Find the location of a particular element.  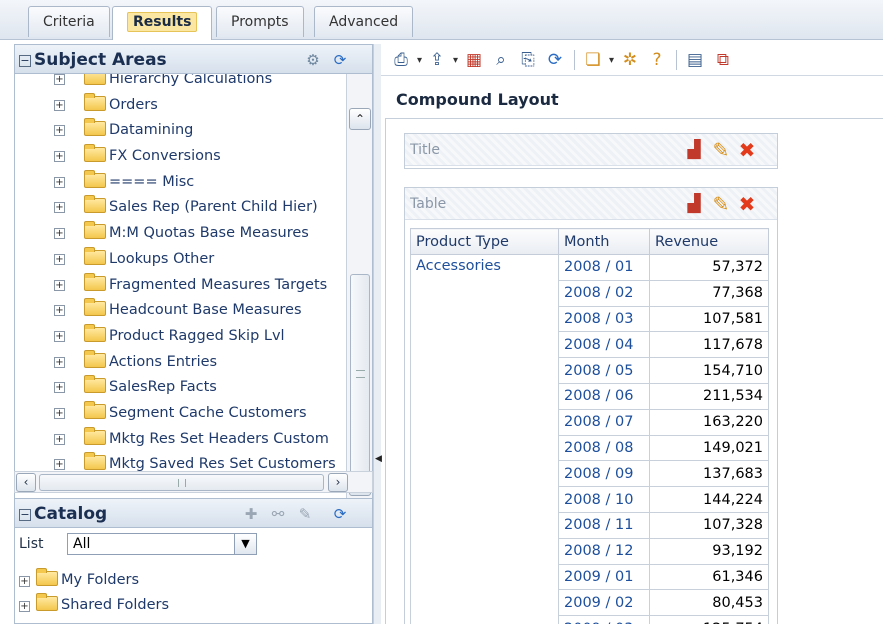

subject-area-item: + Product Ragged Skip Lvl is located at coordinates (180, 336).